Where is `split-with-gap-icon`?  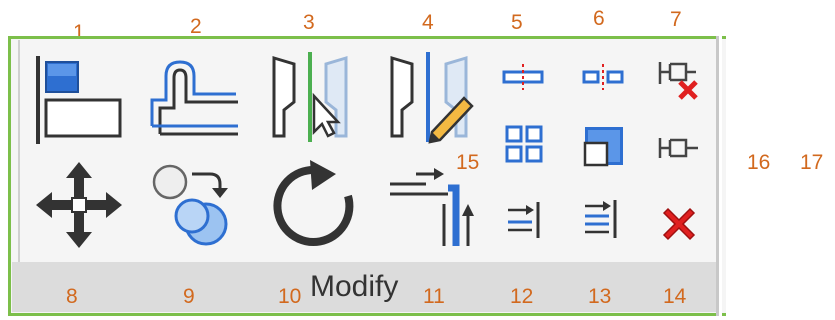 split-with-gap-icon is located at coordinates (603, 77).